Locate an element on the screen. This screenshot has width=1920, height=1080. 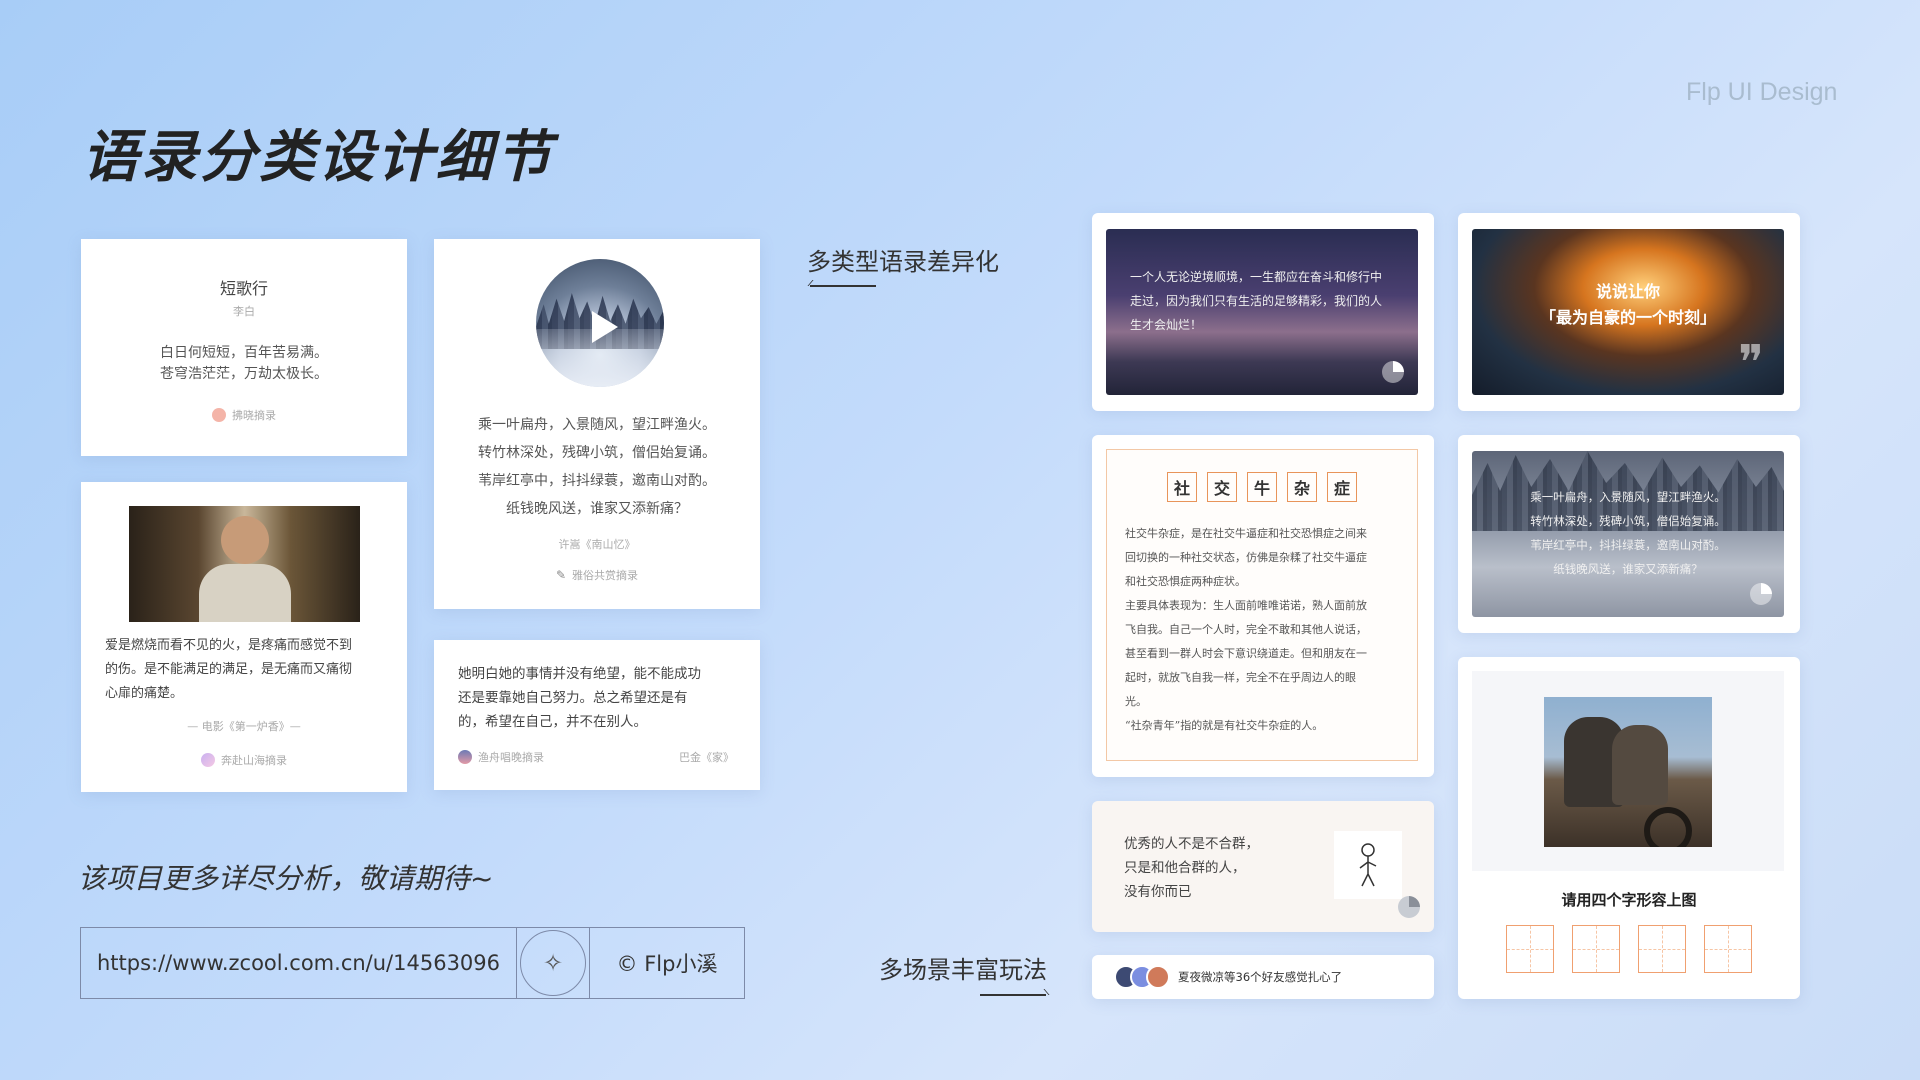
profile-url-link: https://www.zcool.com.cn/u/14563096 is located at coordinates (299, 963).